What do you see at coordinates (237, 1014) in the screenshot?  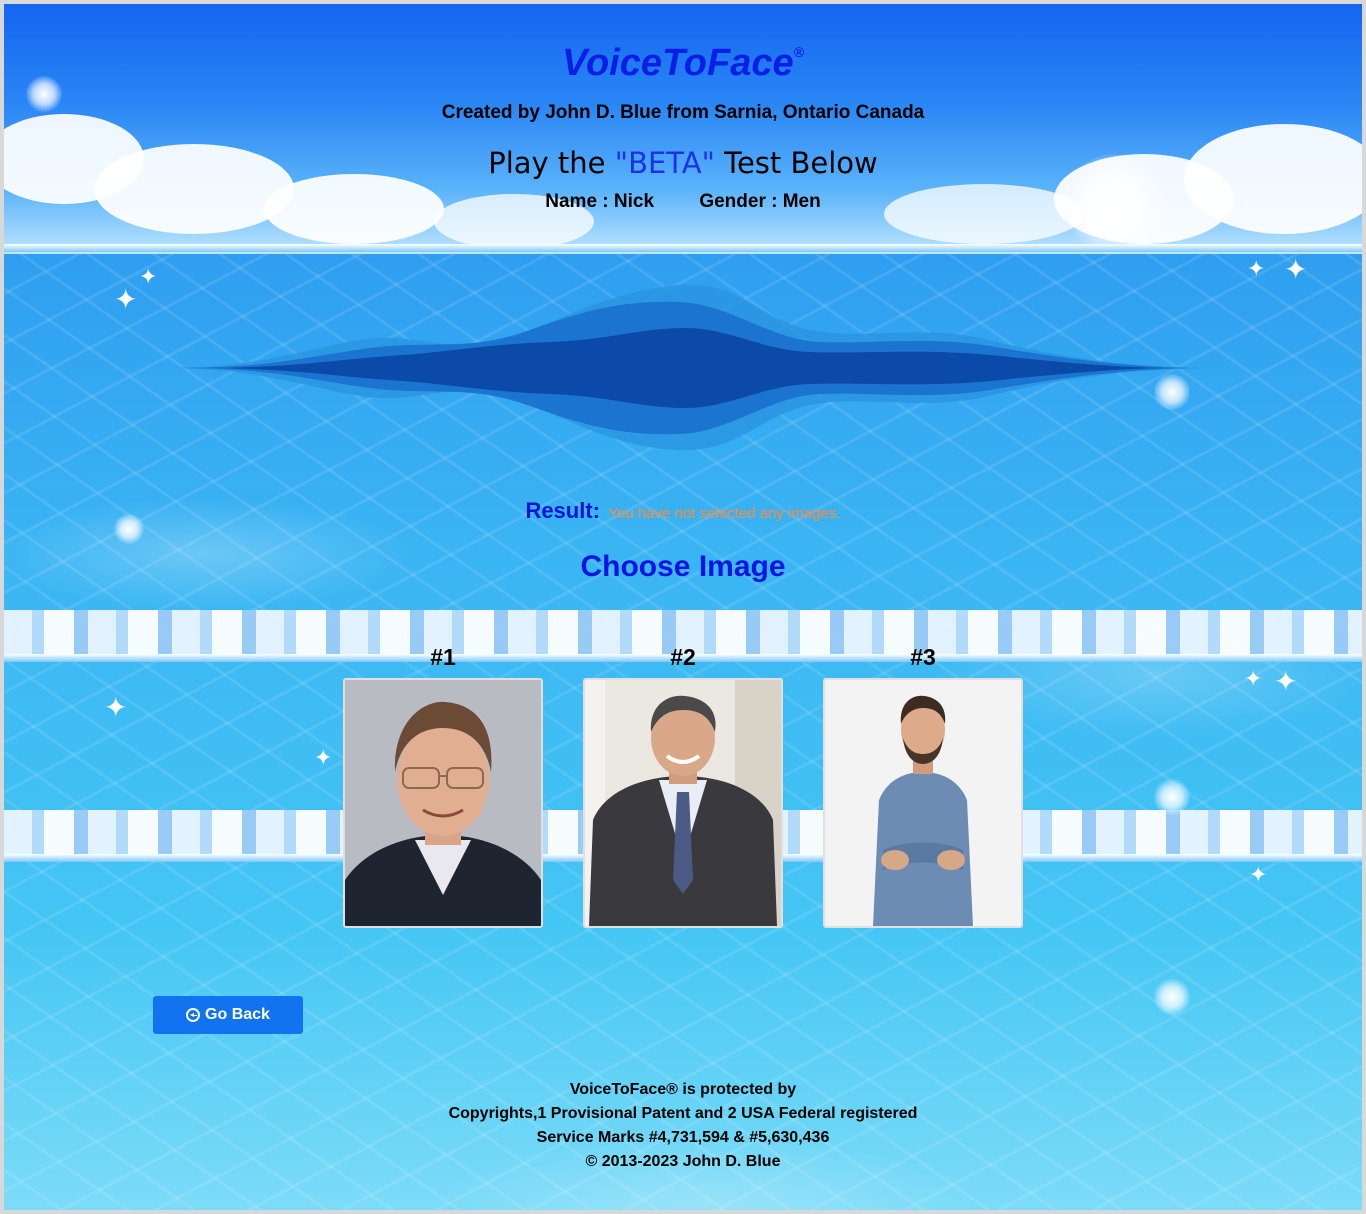 I see `go-back-label: Go Back` at bounding box center [237, 1014].